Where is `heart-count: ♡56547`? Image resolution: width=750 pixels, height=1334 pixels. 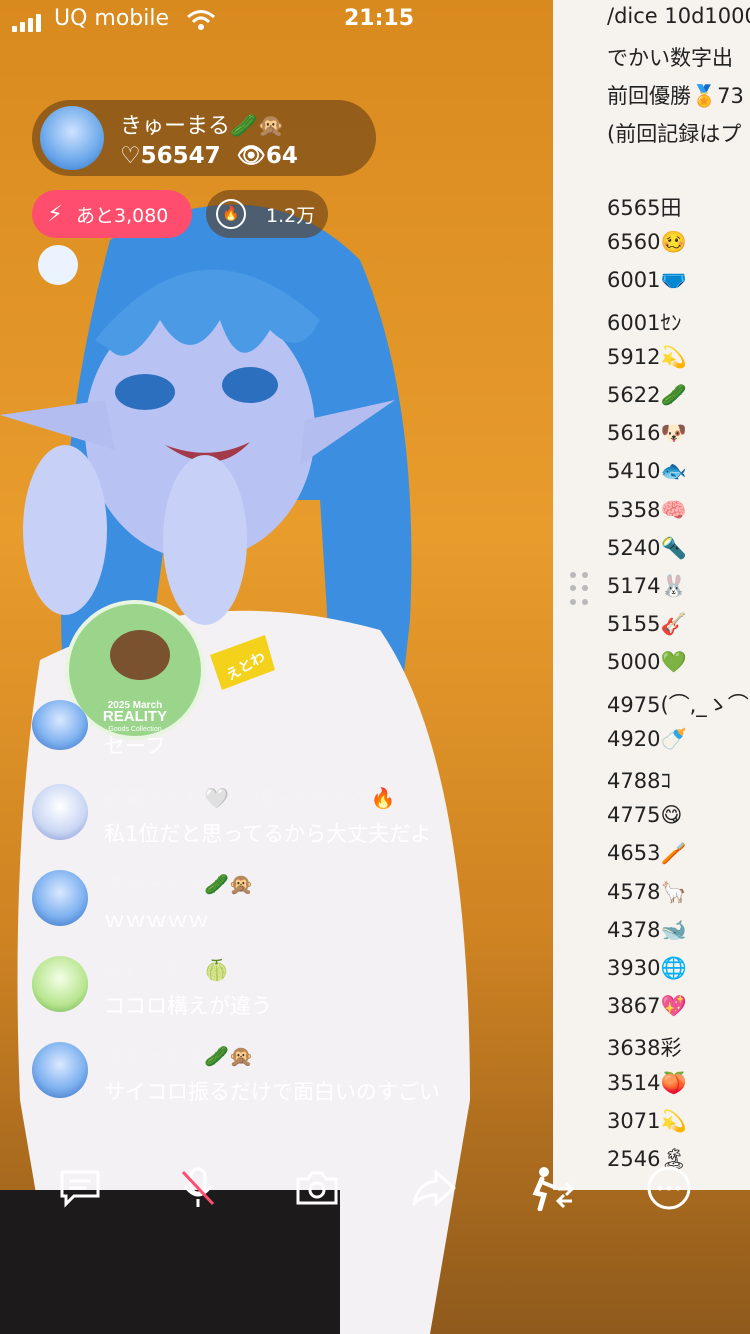
heart-count: ♡56547 is located at coordinates (170, 156).